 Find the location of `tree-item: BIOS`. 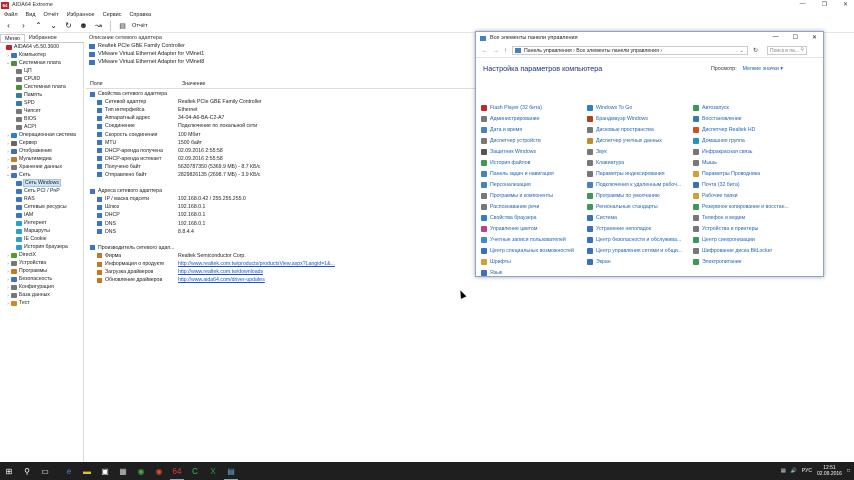

tree-item: BIOS is located at coordinates (41, 119).